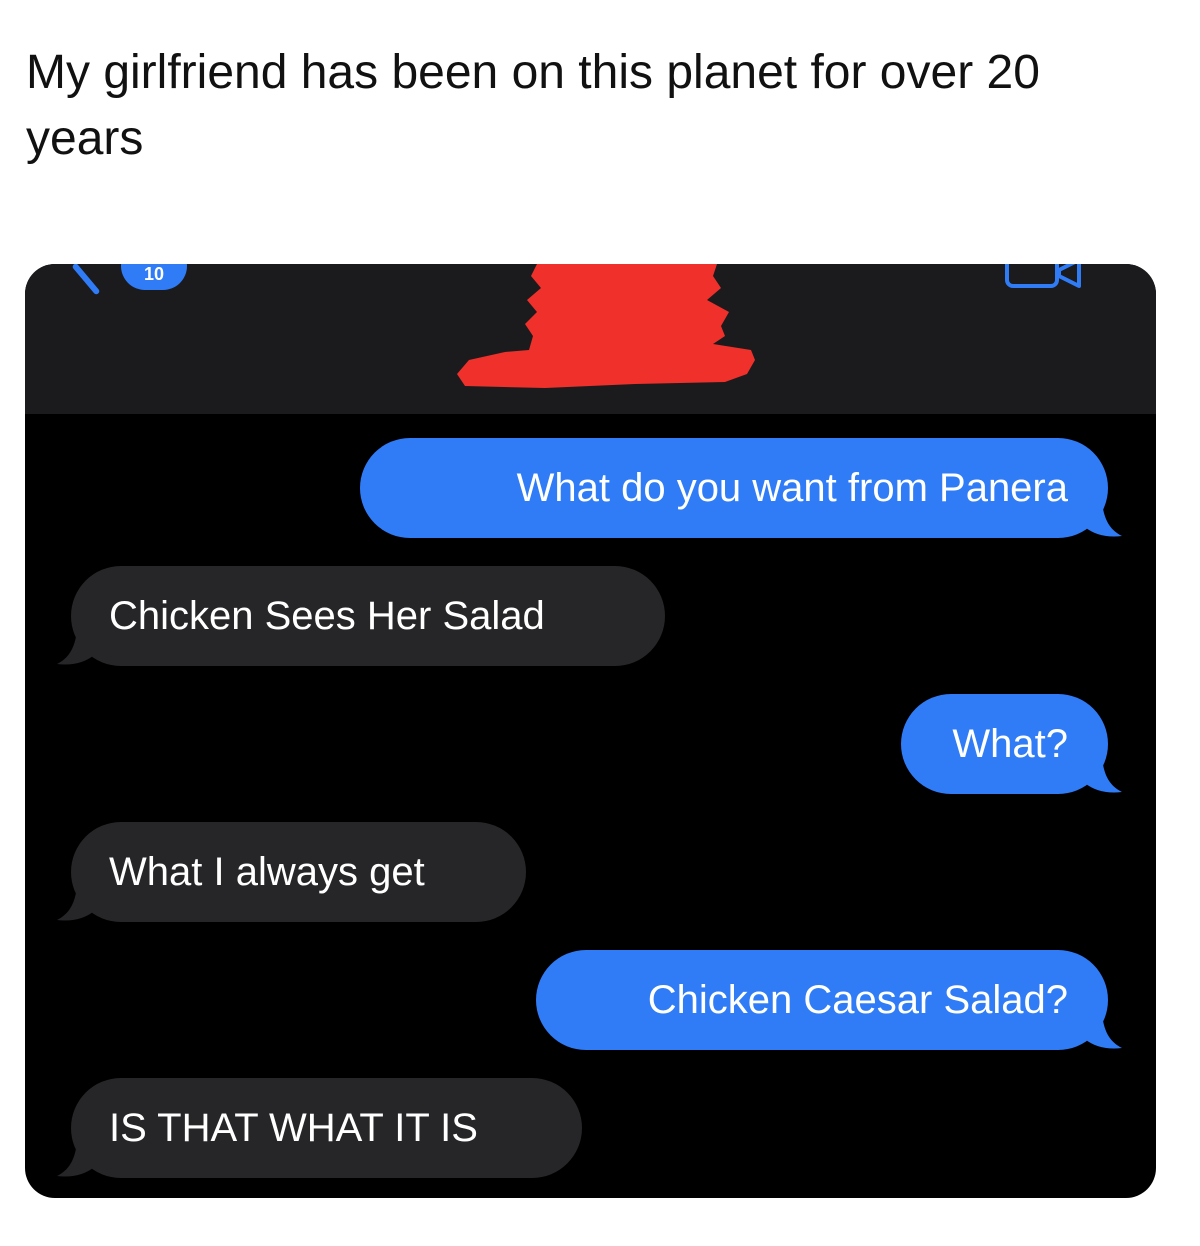  I want to click on sent-message-bubble: What do you want from Panera, so click(741, 488).